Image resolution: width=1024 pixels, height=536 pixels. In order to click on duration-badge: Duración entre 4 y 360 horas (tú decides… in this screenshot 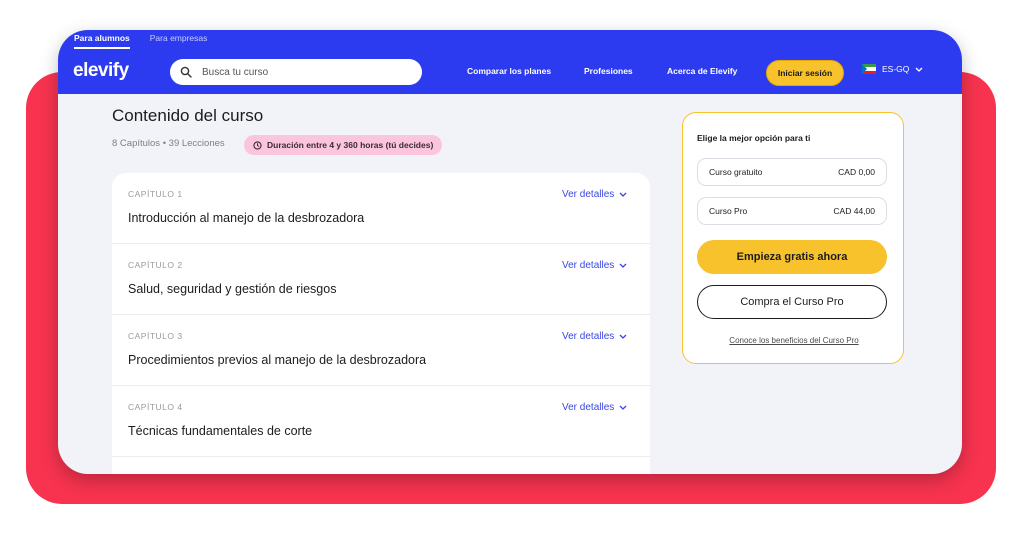, I will do `click(343, 145)`.